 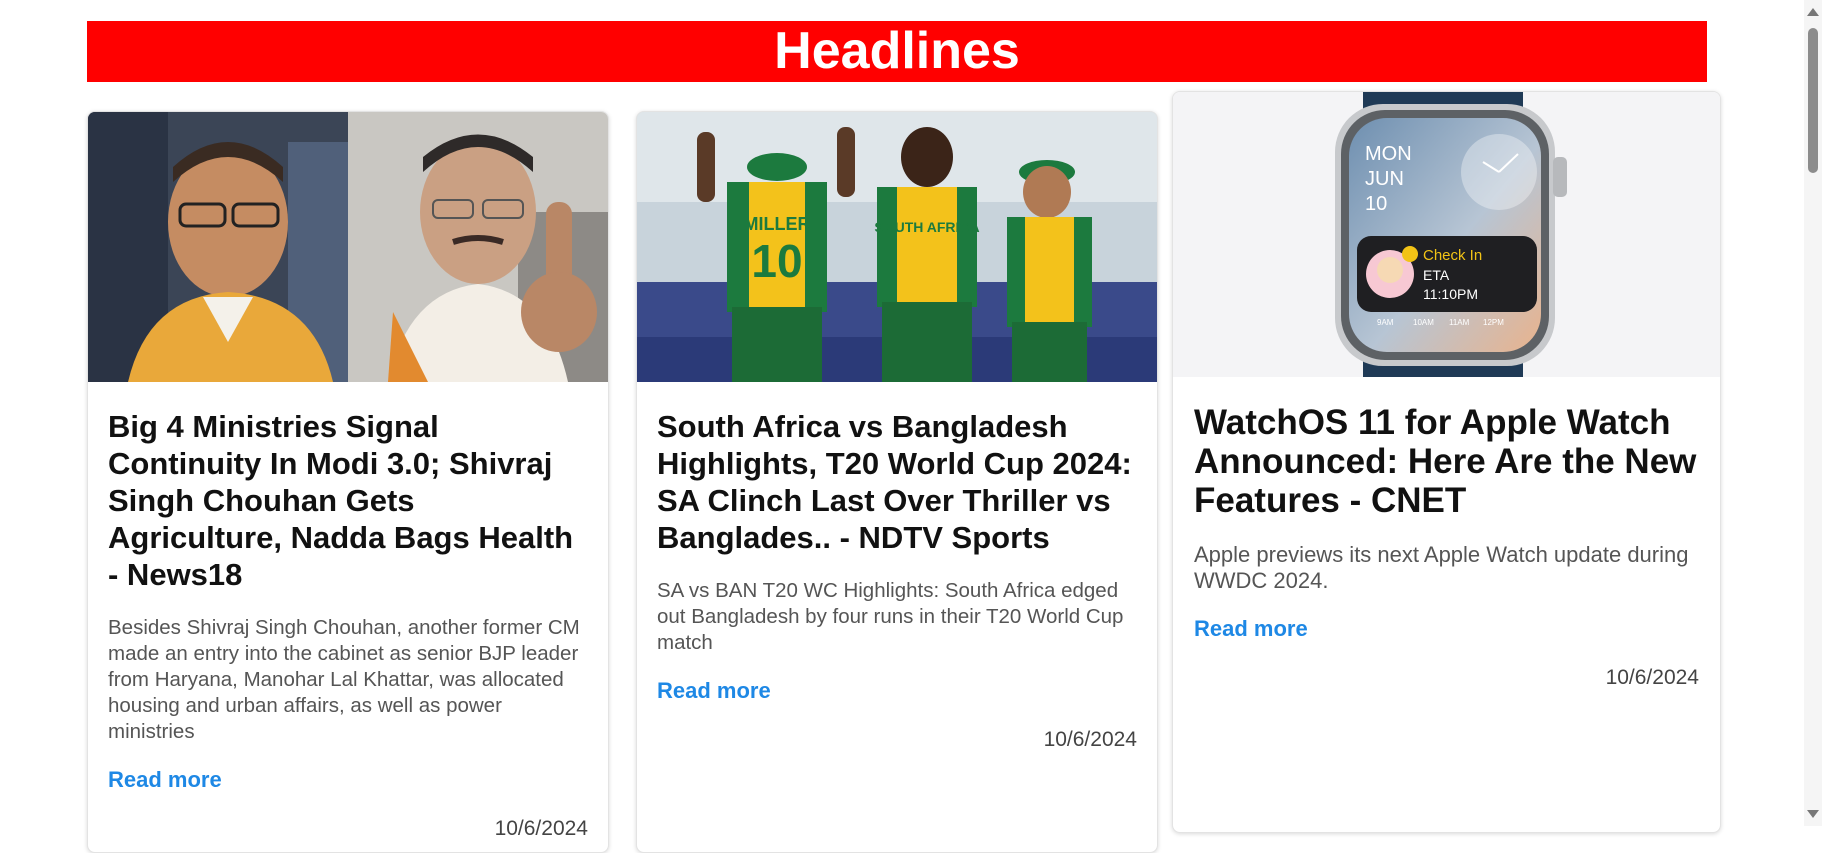 I want to click on watch-hour: 12PM, so click(x=1493, y=322).